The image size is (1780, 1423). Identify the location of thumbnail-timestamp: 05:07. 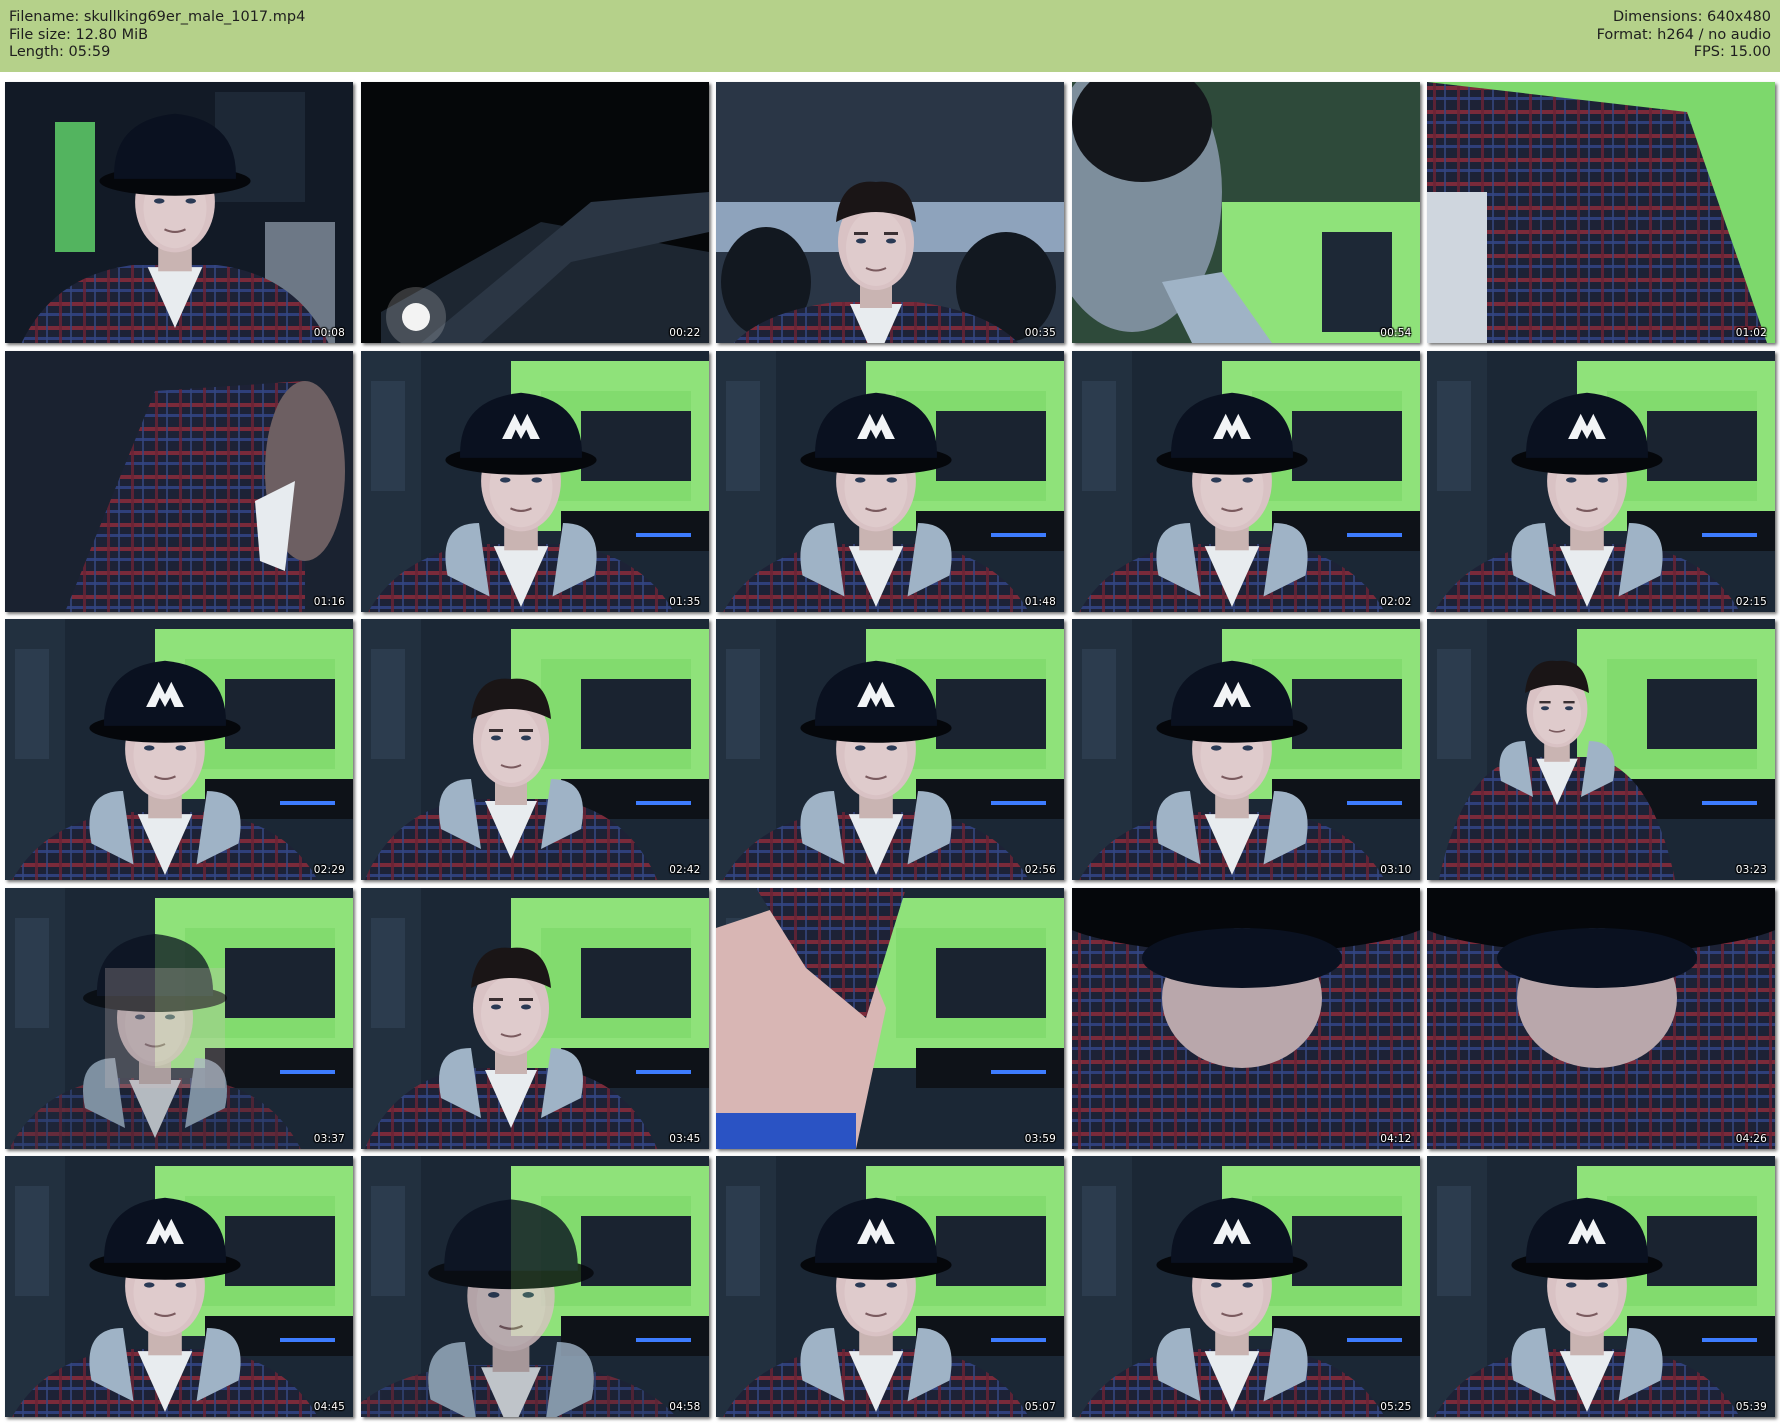
(1040, 1407).